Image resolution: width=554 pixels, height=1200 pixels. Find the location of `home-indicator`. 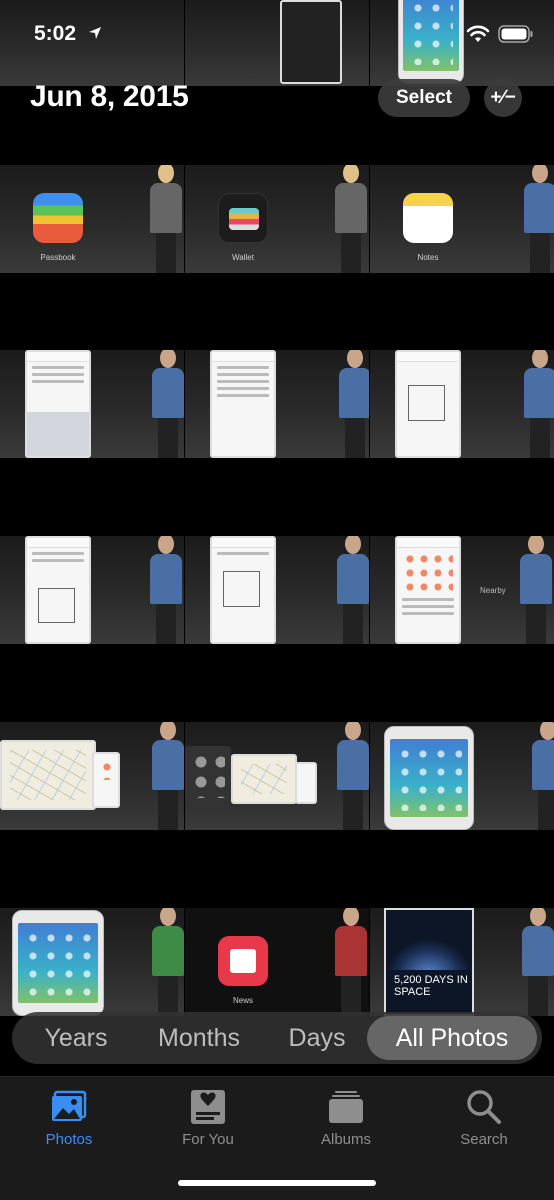

home-indicator is located at coordinates (277, 1183).